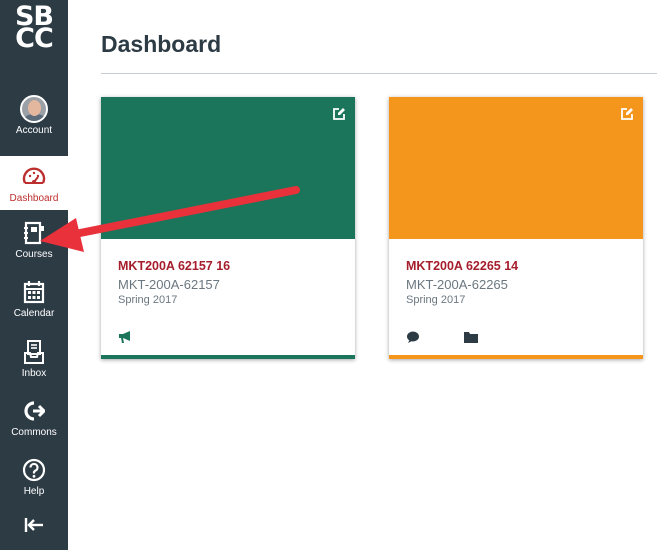  What do you see at coordinates (34, 177) in the screenshot?
I see `speedometer-icon` at bounding box center [34, 177].